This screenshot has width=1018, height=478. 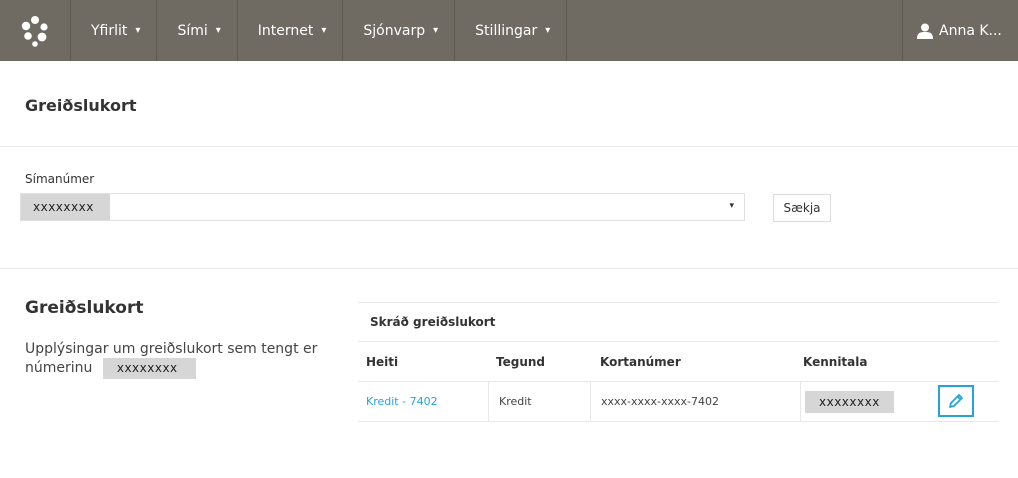 I want to click on column-header-tegund: Tegund, so click(x=520, y=361).